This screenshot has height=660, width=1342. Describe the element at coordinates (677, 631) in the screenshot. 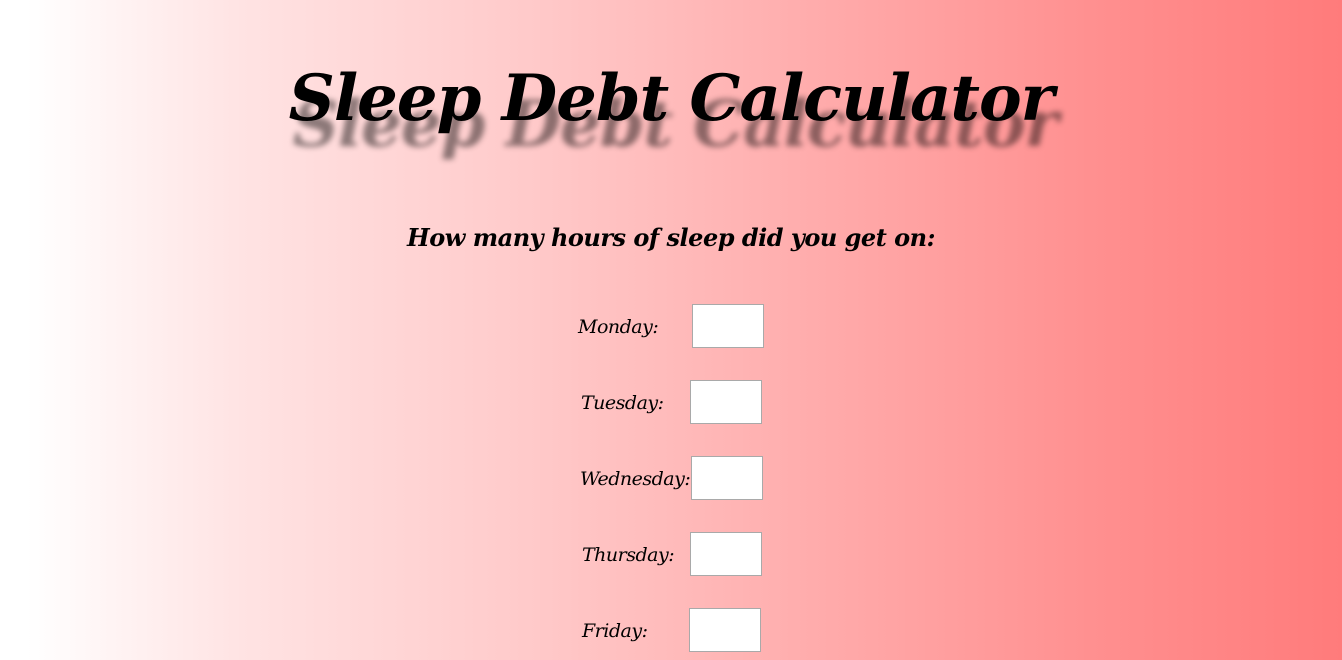

I see `day-row-friday: Friday:` at that location.